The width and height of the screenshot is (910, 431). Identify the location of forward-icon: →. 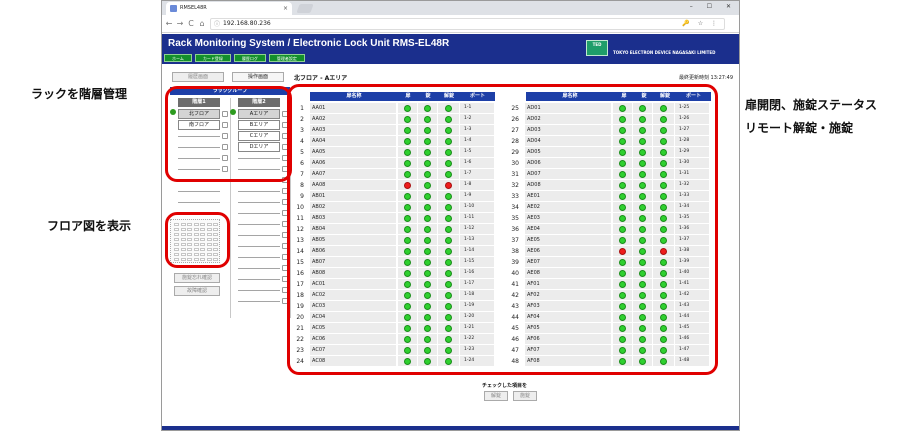
(180, 23).